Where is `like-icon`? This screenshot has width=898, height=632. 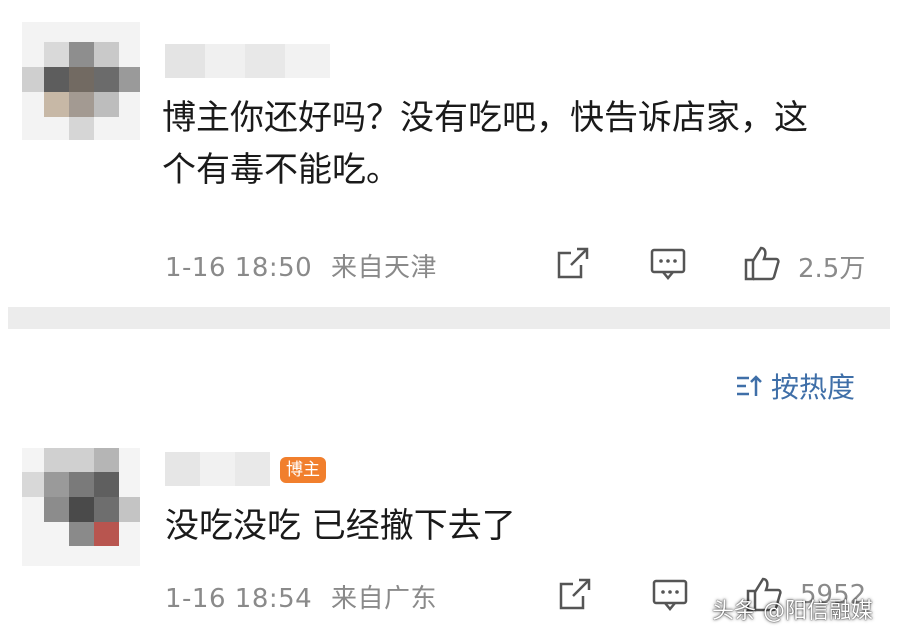 like-icon is located at coordinates (762, 263).